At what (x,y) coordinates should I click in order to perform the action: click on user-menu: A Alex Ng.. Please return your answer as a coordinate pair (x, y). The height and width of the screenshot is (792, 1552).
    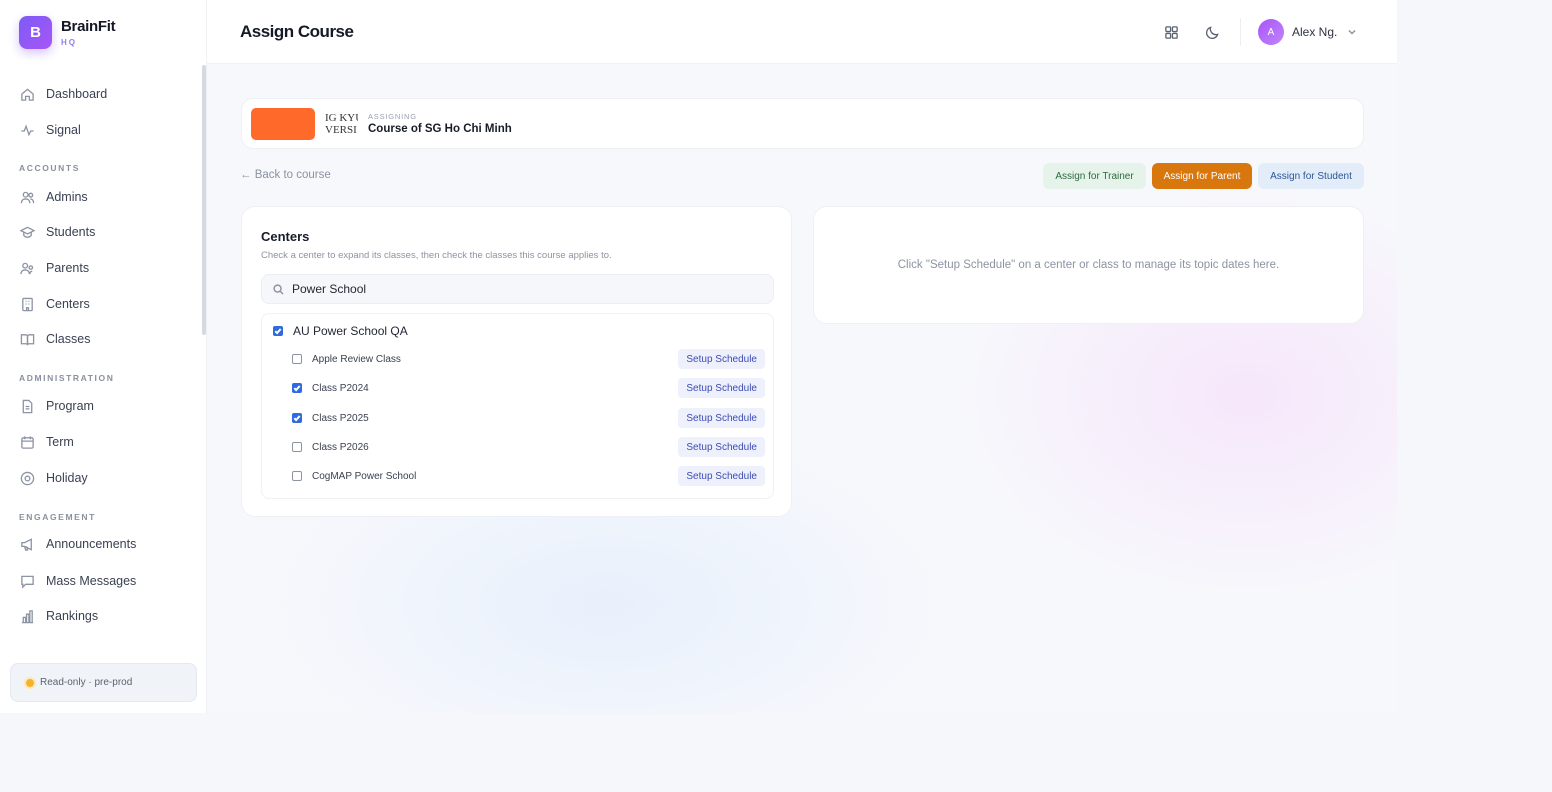
    Looking at the image, I should click on (1307, 32).